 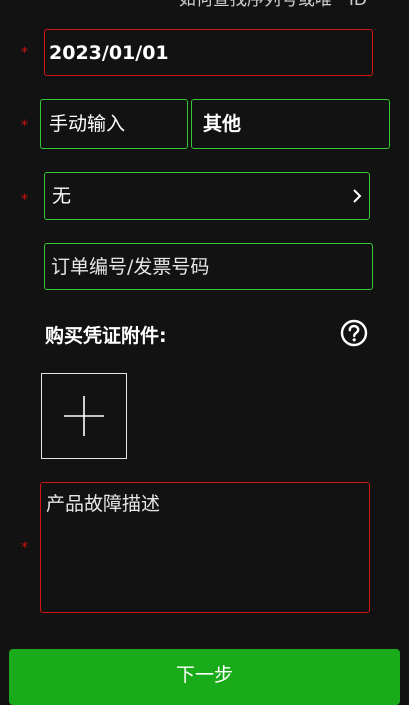 I want to click on serial-help-link: 如何查找序列号或唯一ID, so click(x=273, y=5).